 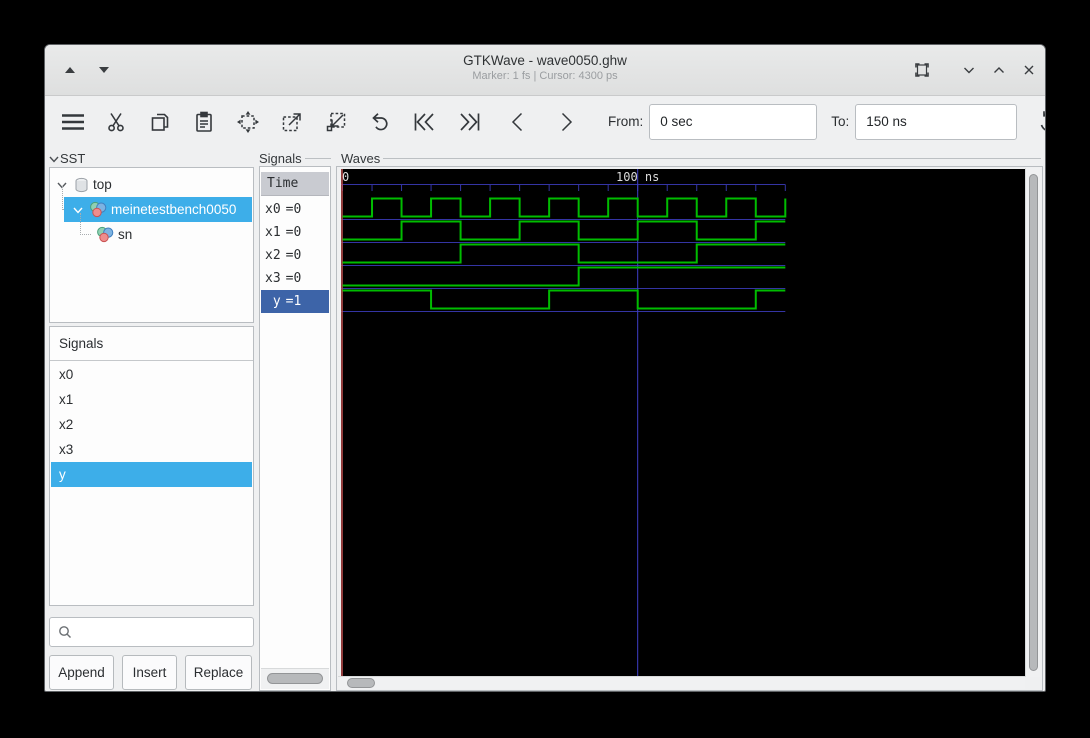 What do you see at coordinates (54, 159) in the screenshot?
I see `expander-chevron-icon` at bounding box center [54, 159].